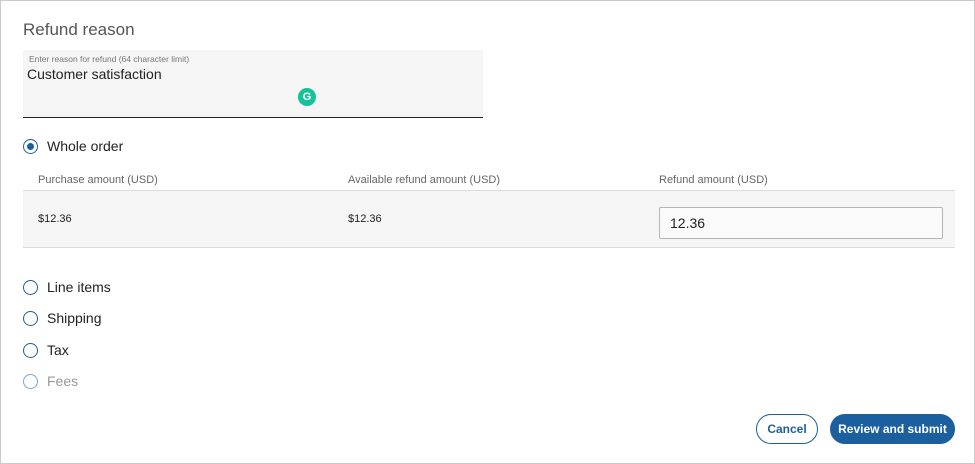 This screenshot has height=464, width=975. I want to click on radio-selected-icon, so click(30, 146).